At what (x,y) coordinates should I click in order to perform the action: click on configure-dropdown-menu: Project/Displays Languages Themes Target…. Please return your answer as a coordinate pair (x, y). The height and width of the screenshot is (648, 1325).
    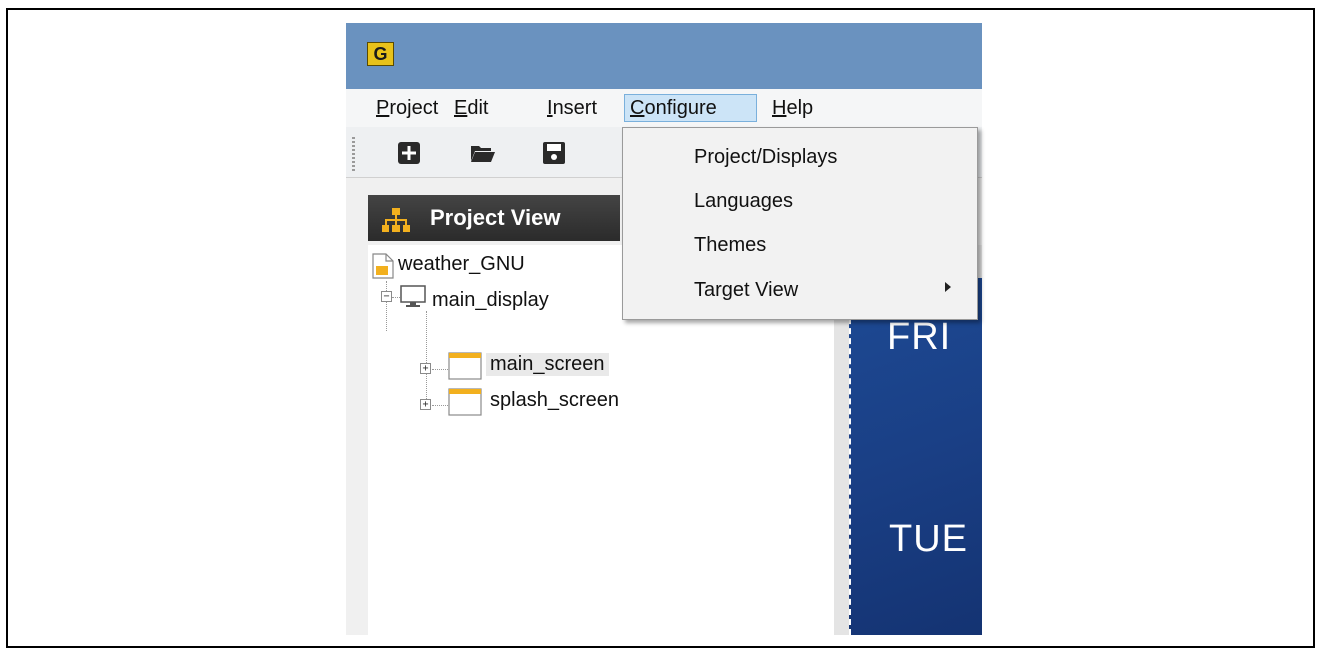
    Looking at the image, I should click on (800, 223).